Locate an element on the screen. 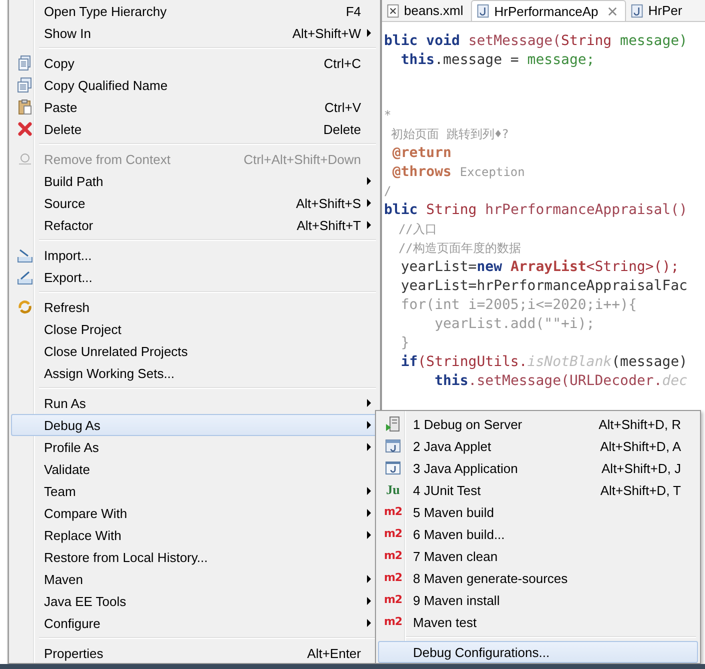 The image size is (705, 669). menu-item: 3 Java Application Alt+Shift+D, J is located at coordinates (538, 468).